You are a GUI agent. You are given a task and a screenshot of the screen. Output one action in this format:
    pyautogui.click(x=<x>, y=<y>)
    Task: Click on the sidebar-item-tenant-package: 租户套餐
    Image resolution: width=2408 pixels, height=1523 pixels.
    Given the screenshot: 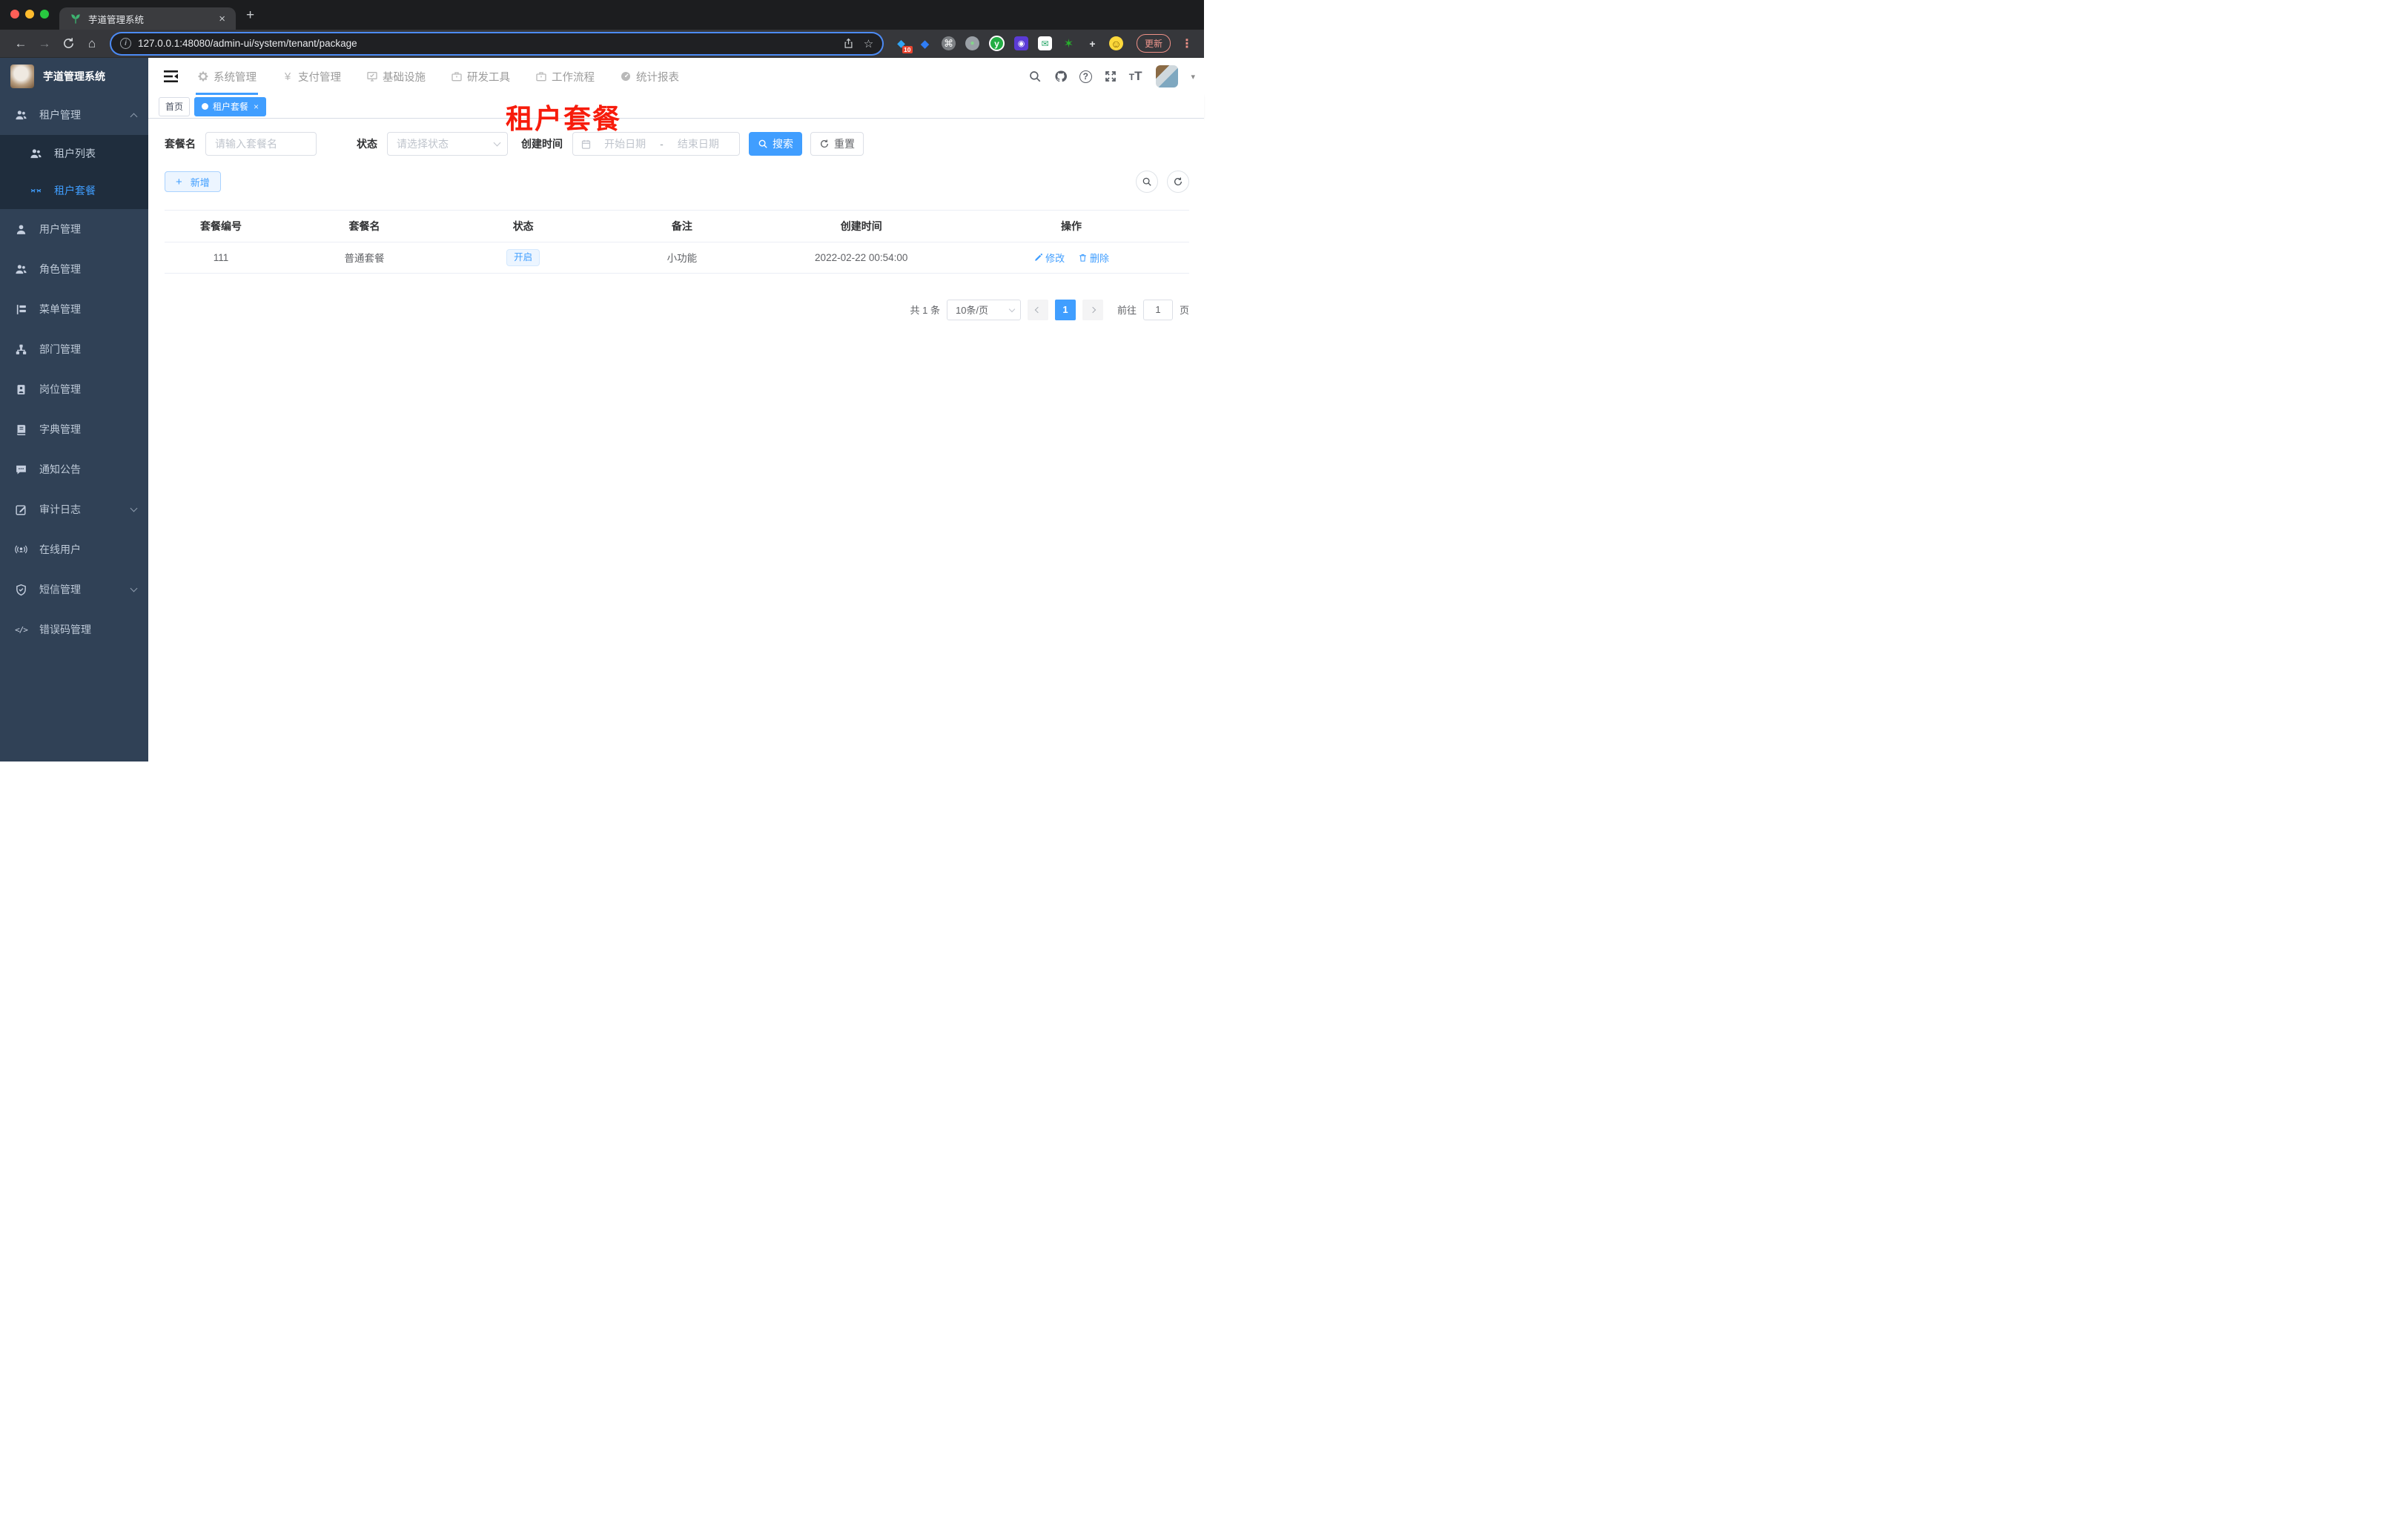 What is the action you would take?
    pyautogui.click(x=74, y=191)
    